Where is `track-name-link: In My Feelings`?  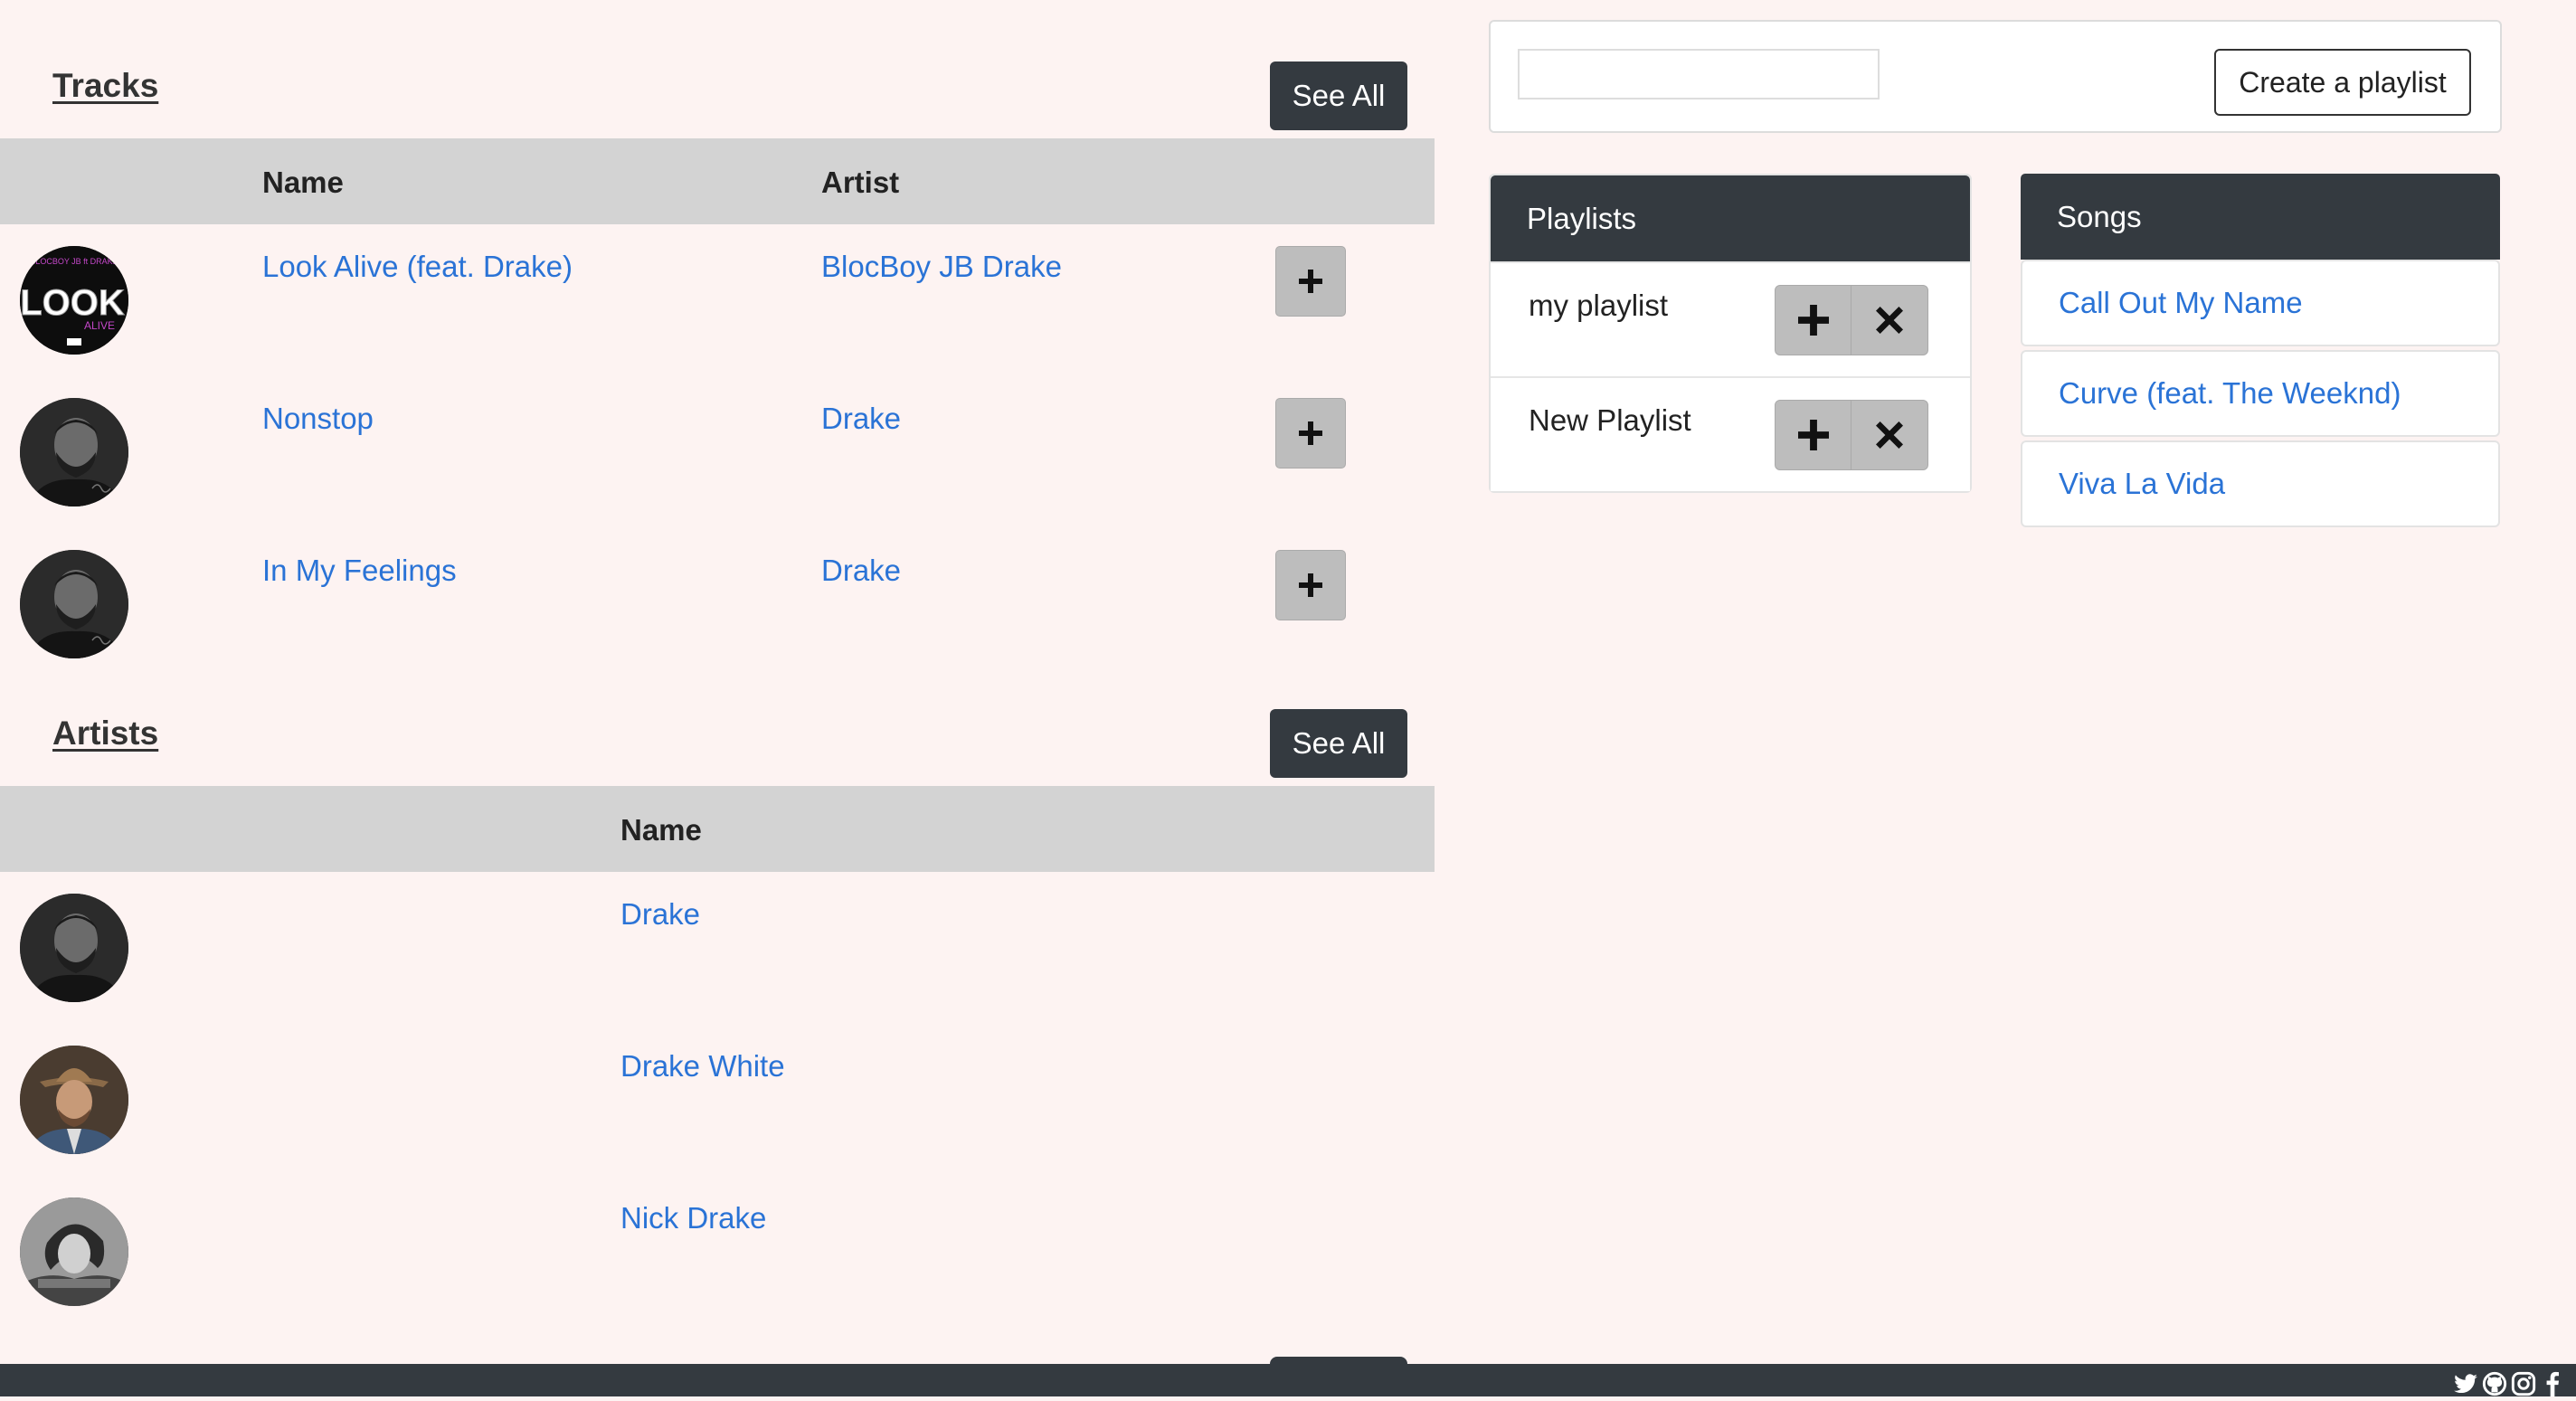 track-name-link: In My Feelings is located at coordinates (360, 571).